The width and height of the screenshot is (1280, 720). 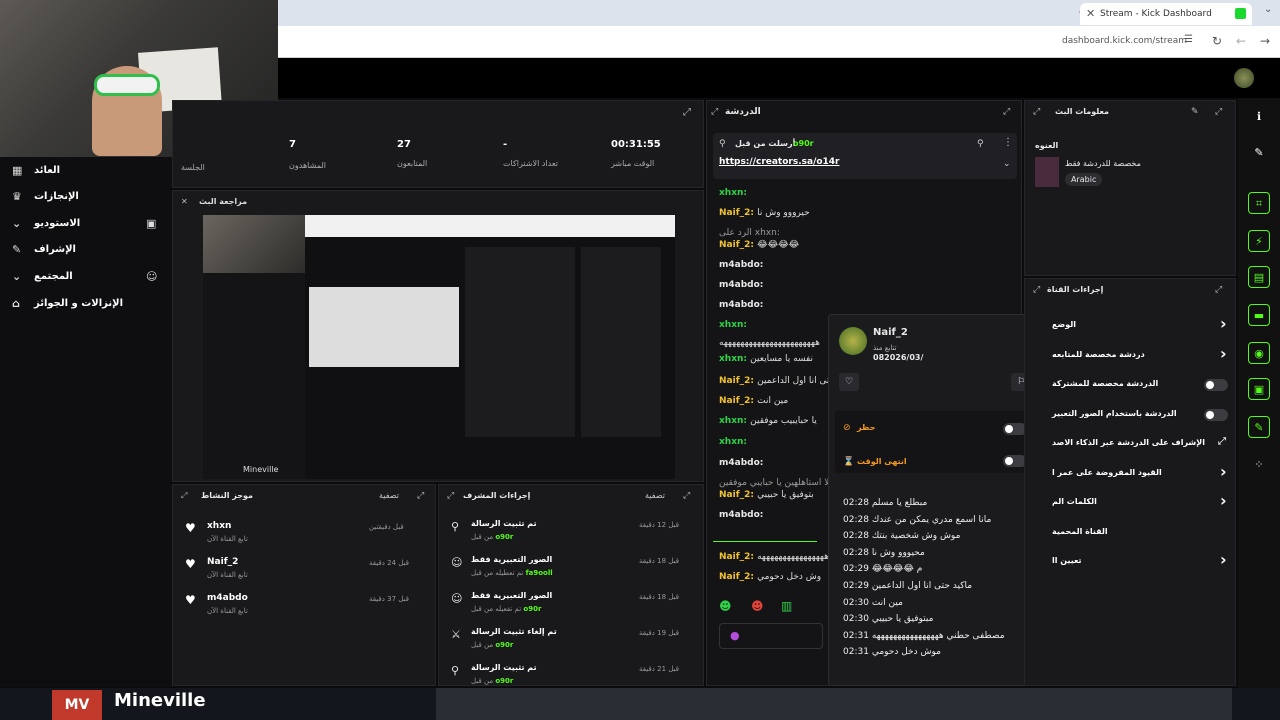 What do you see at coordinates (1259, 203) in the screenshot?
I see `clip-icon: ⌗` at bounding box center [1259, 203].